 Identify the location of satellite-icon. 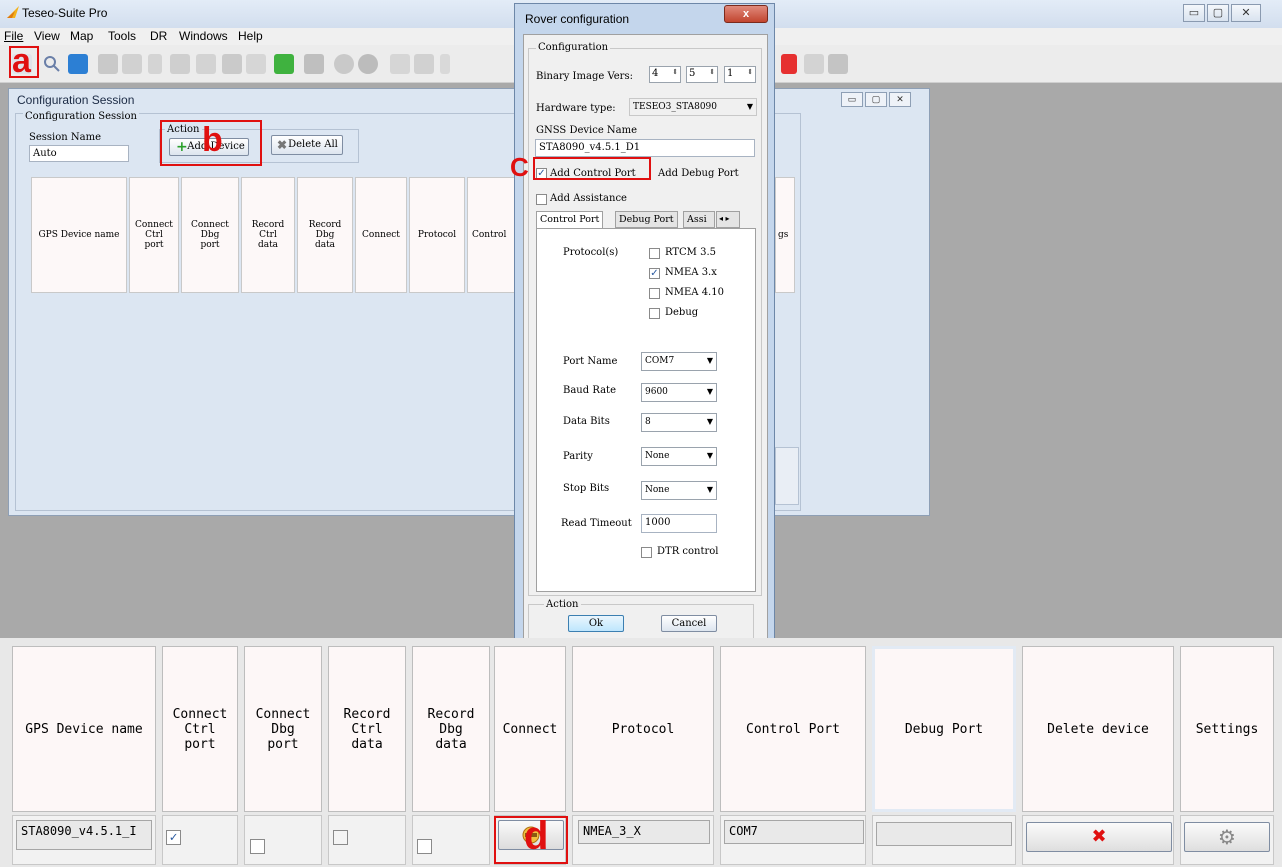
(108, 64).